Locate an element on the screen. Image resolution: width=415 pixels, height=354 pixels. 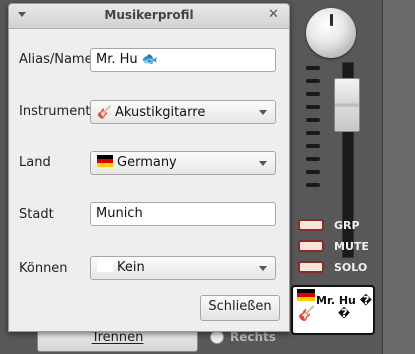
pan-right-label: Rechts is located at coordinates (253, 337).